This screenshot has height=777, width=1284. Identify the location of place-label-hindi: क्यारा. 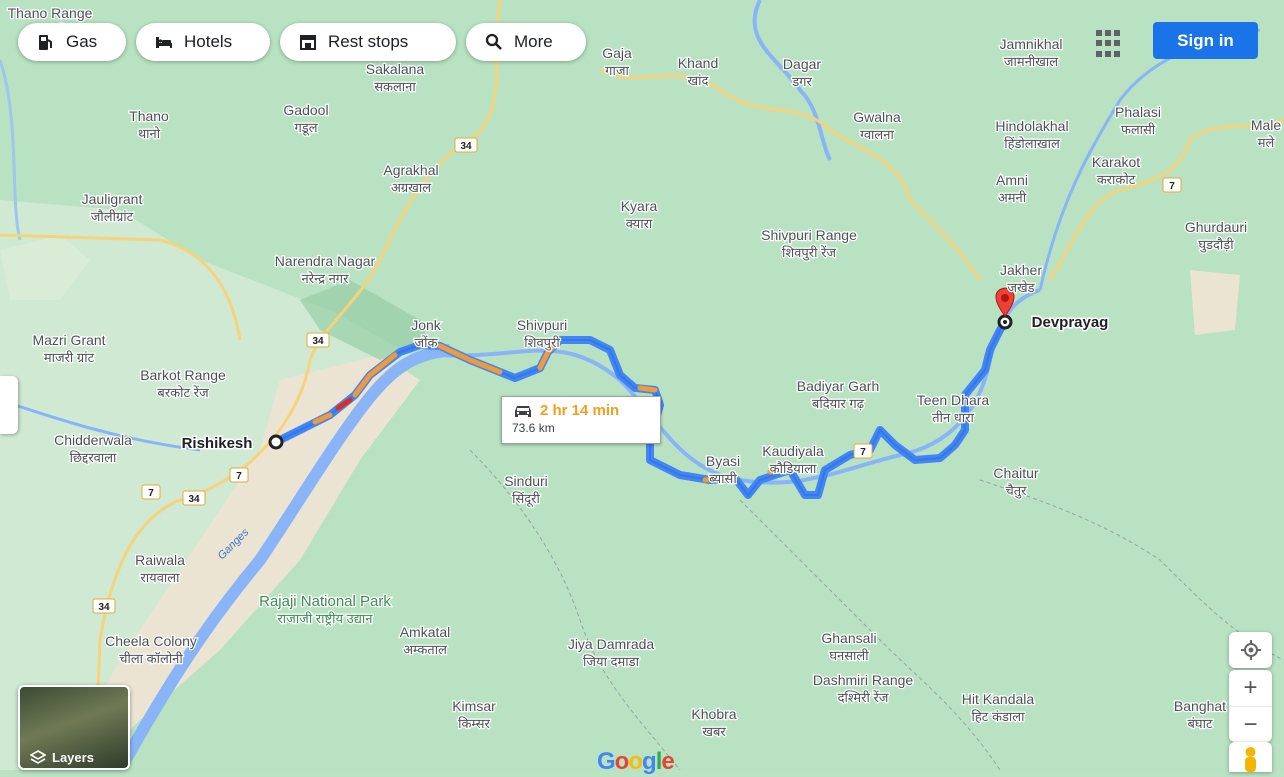
(639, 223).